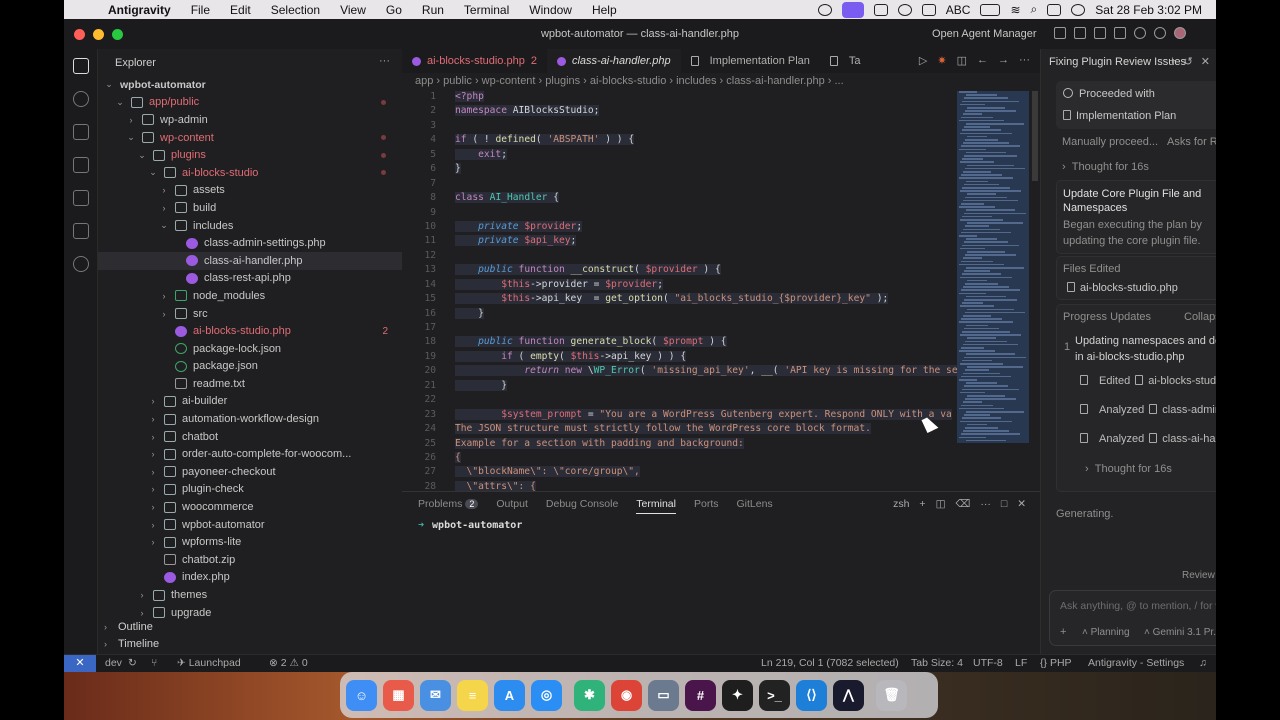  What do you see at coordinates (250, 120) in the screenshot?
I see `tree-item: › wp-admin` at bounding box center [250, 120].